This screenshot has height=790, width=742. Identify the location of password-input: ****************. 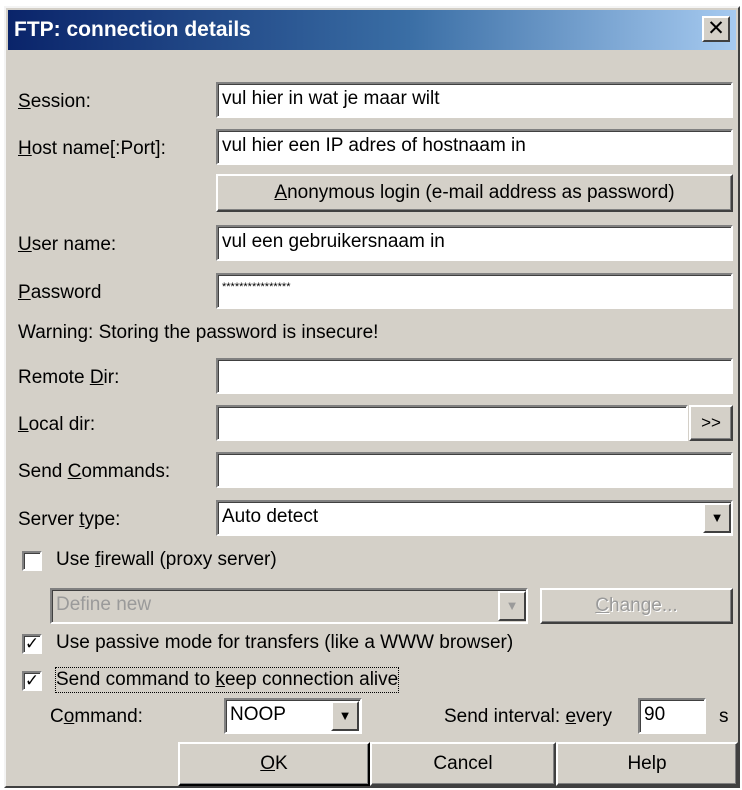
(474, 291).